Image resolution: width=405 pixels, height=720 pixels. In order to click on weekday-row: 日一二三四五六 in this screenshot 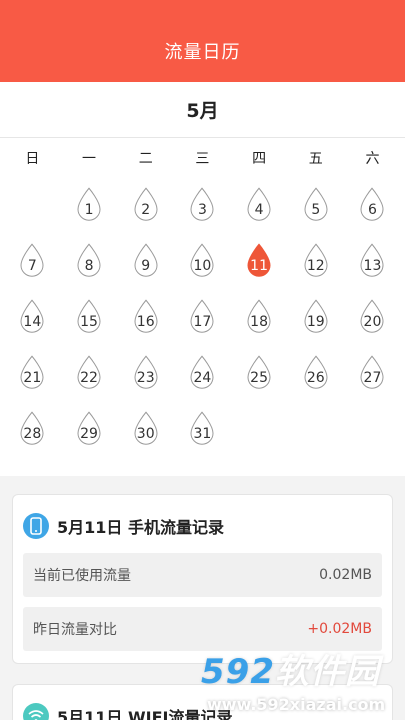, I will do `click(202, 158)`.